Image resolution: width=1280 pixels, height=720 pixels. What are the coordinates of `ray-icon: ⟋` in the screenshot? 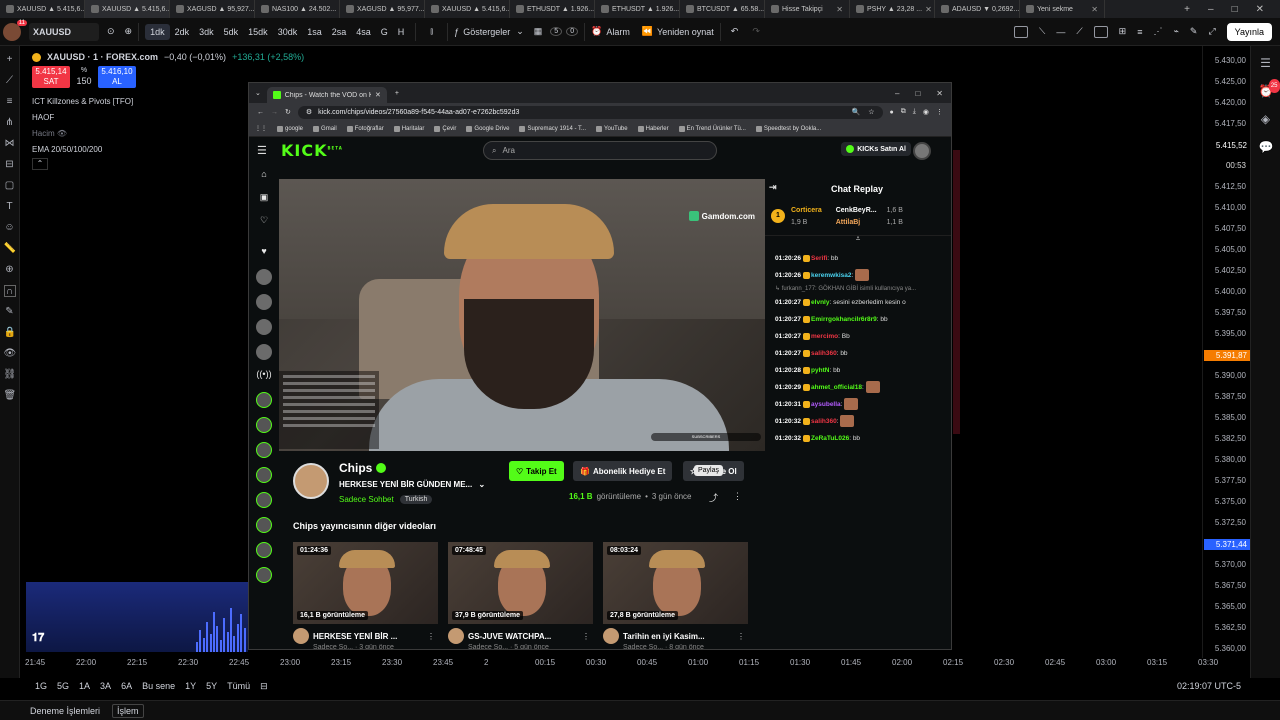 It's located at (1079, 31).